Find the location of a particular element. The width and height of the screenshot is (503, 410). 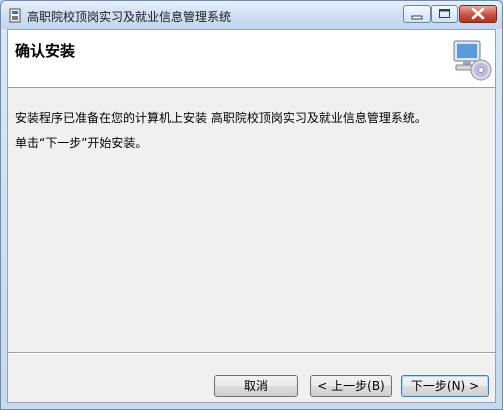

instruction-text: 单击“下一步”开始安装。 is located at coordinates (81, 143).